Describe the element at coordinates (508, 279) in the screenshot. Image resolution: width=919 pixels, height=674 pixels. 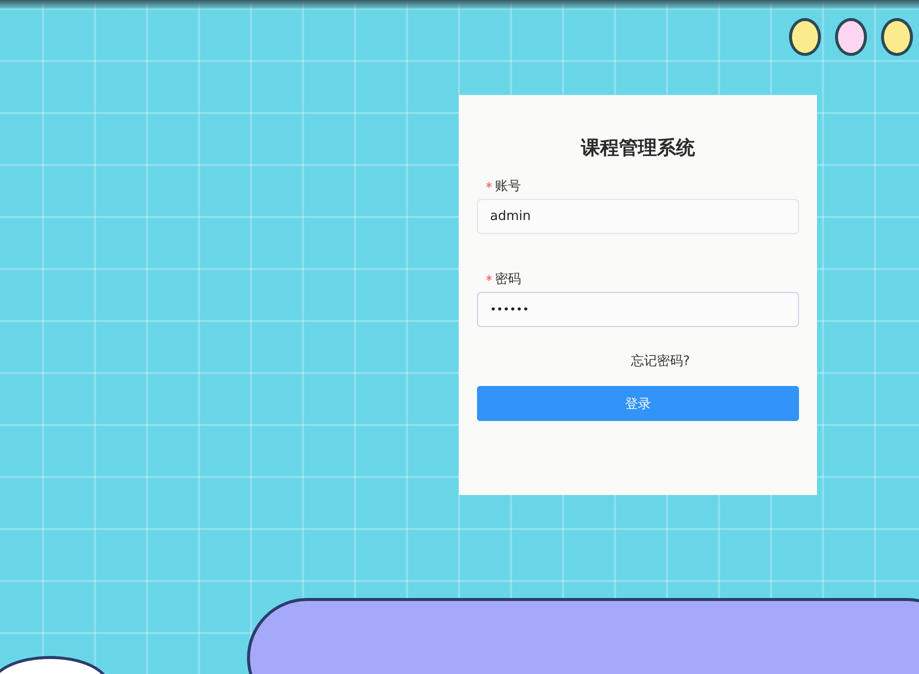
I see `field-label: 密码` at that location.